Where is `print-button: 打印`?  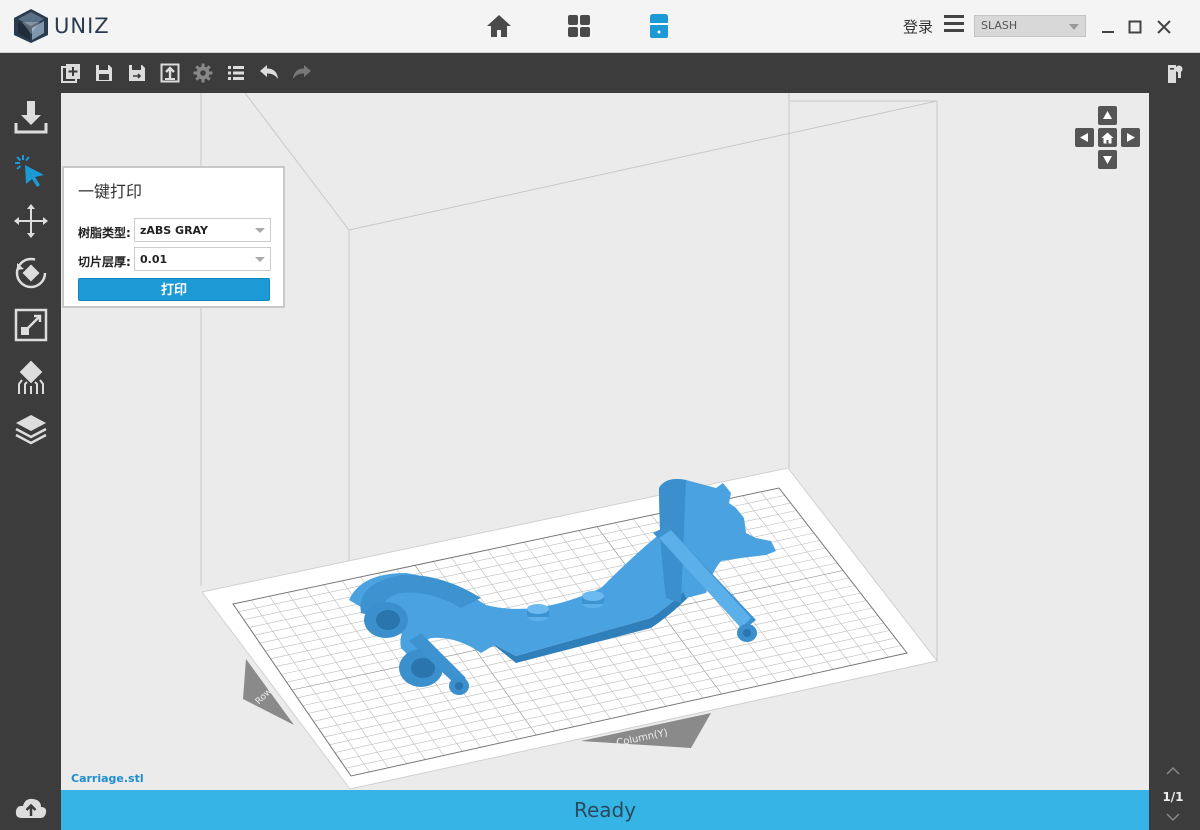
print-button: 打印 is located at coordinates (174, 289).